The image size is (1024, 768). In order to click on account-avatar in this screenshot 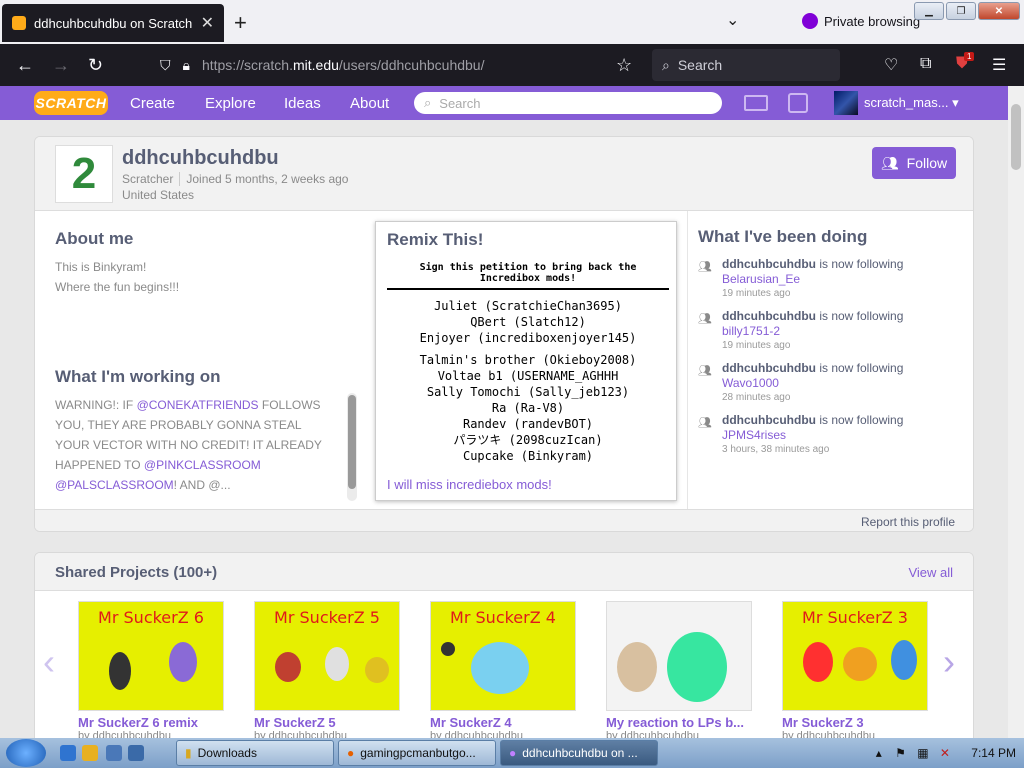, I will do `click(846, 103)`.